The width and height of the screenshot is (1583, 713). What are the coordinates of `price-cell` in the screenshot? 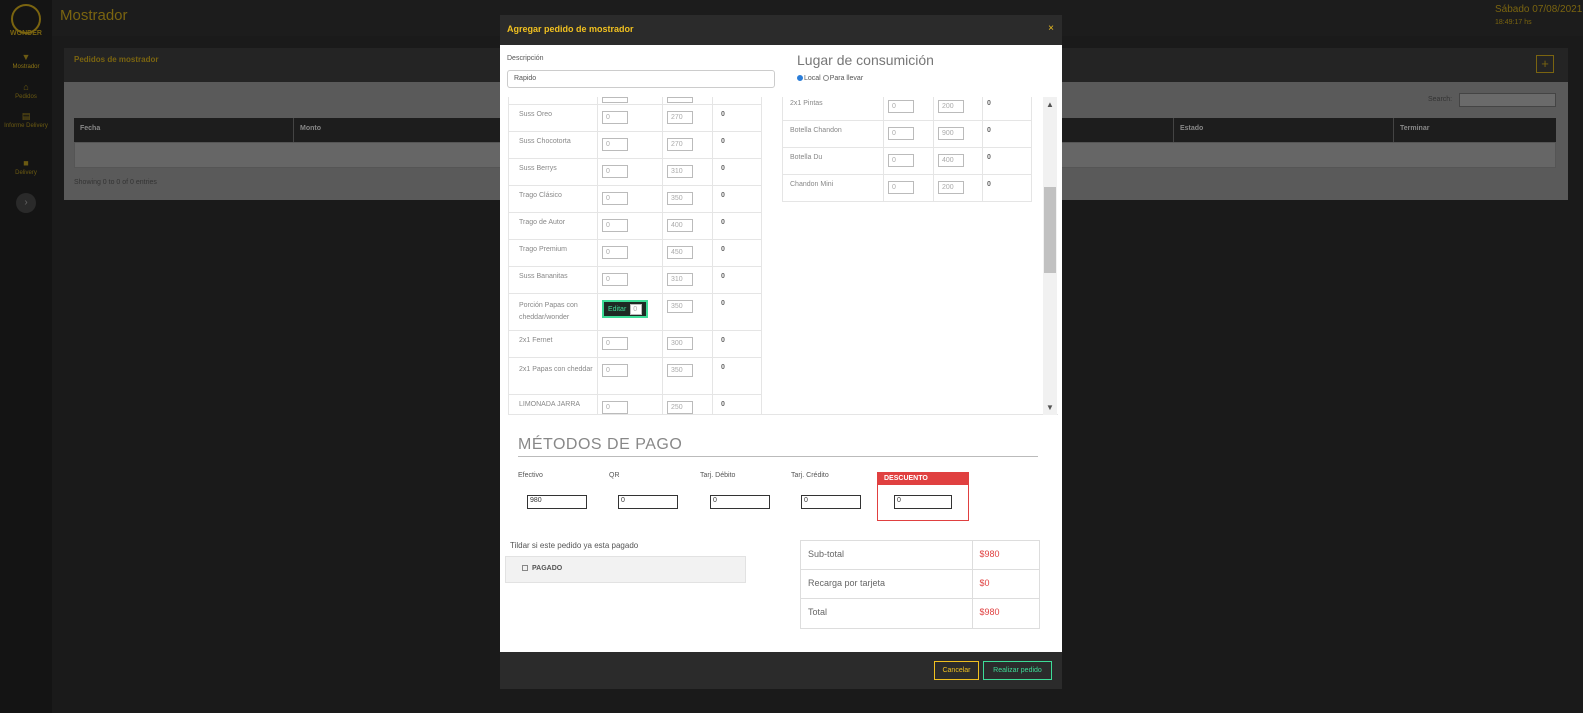 It's located at (688, 100).